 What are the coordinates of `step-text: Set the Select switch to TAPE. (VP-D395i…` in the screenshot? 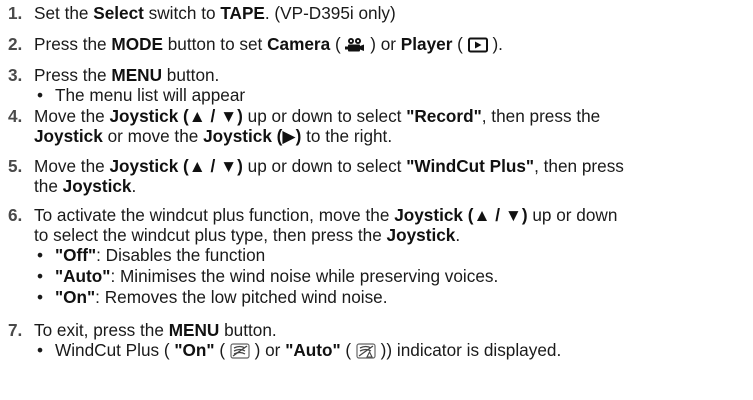 It's located at (215, 13).